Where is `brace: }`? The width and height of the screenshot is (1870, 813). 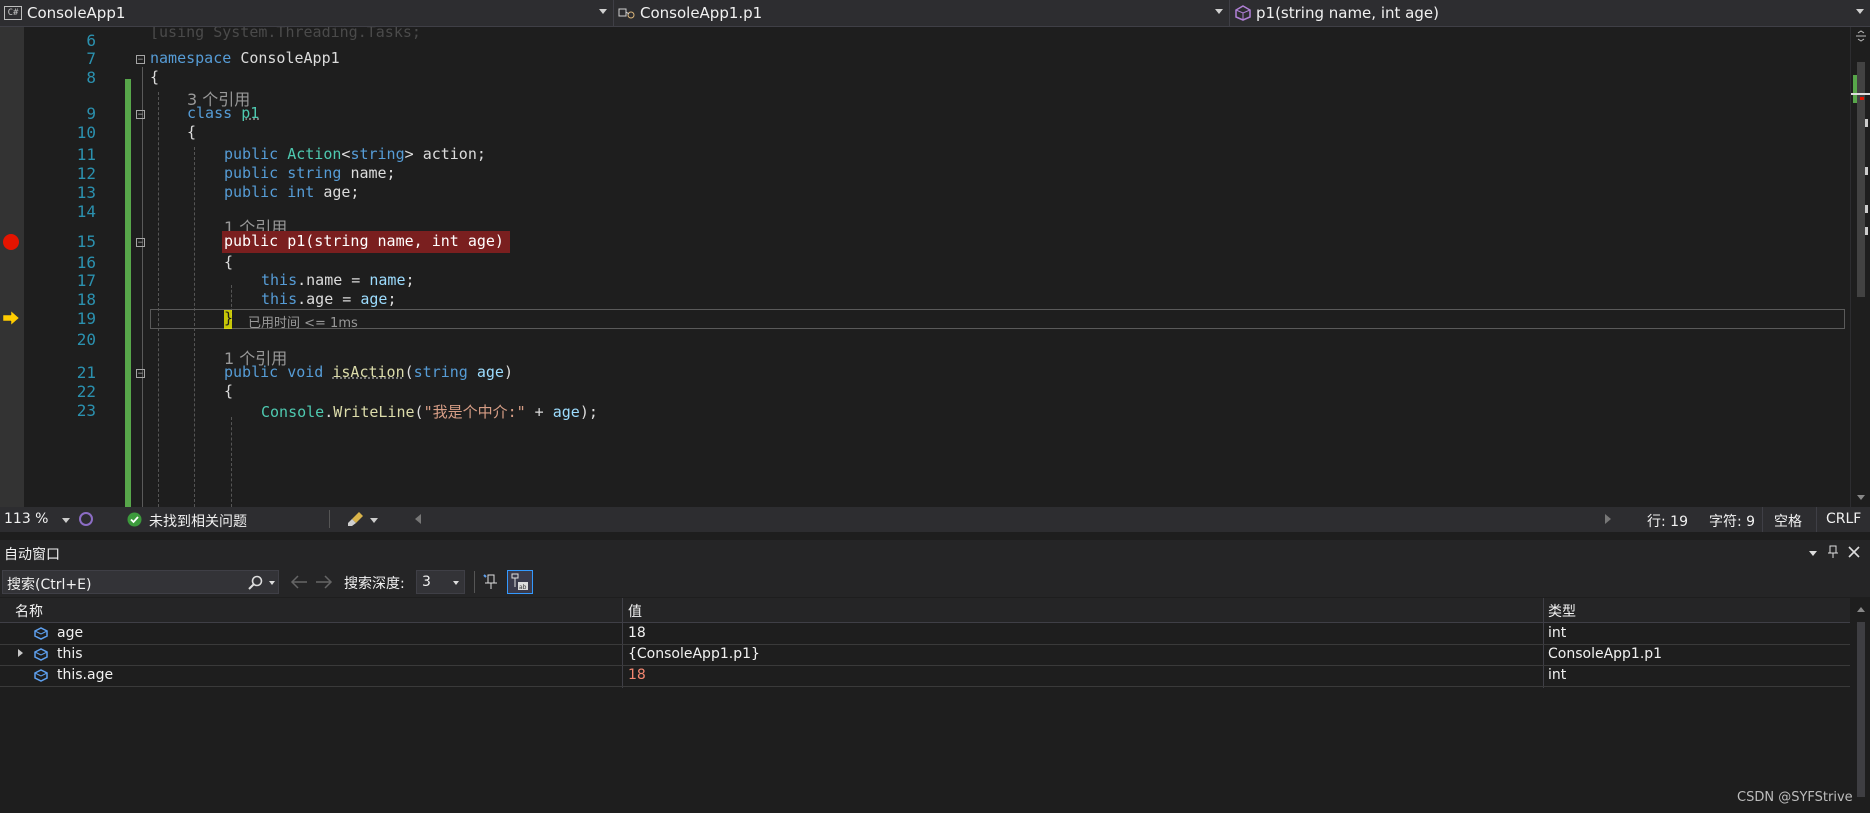 brace: } is located at coordinates (229, 318).